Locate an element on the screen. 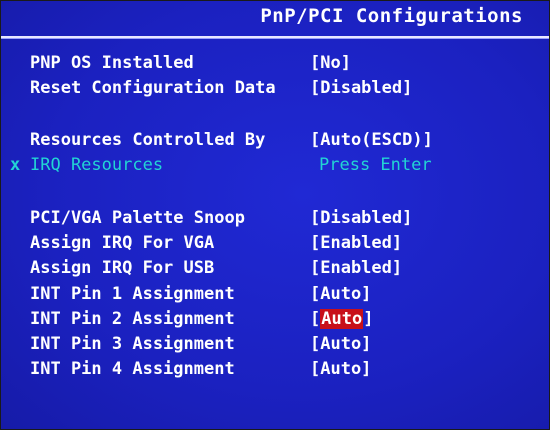  setting-label: INT Pin 3 Assignment is located at coordinates (132, 344).